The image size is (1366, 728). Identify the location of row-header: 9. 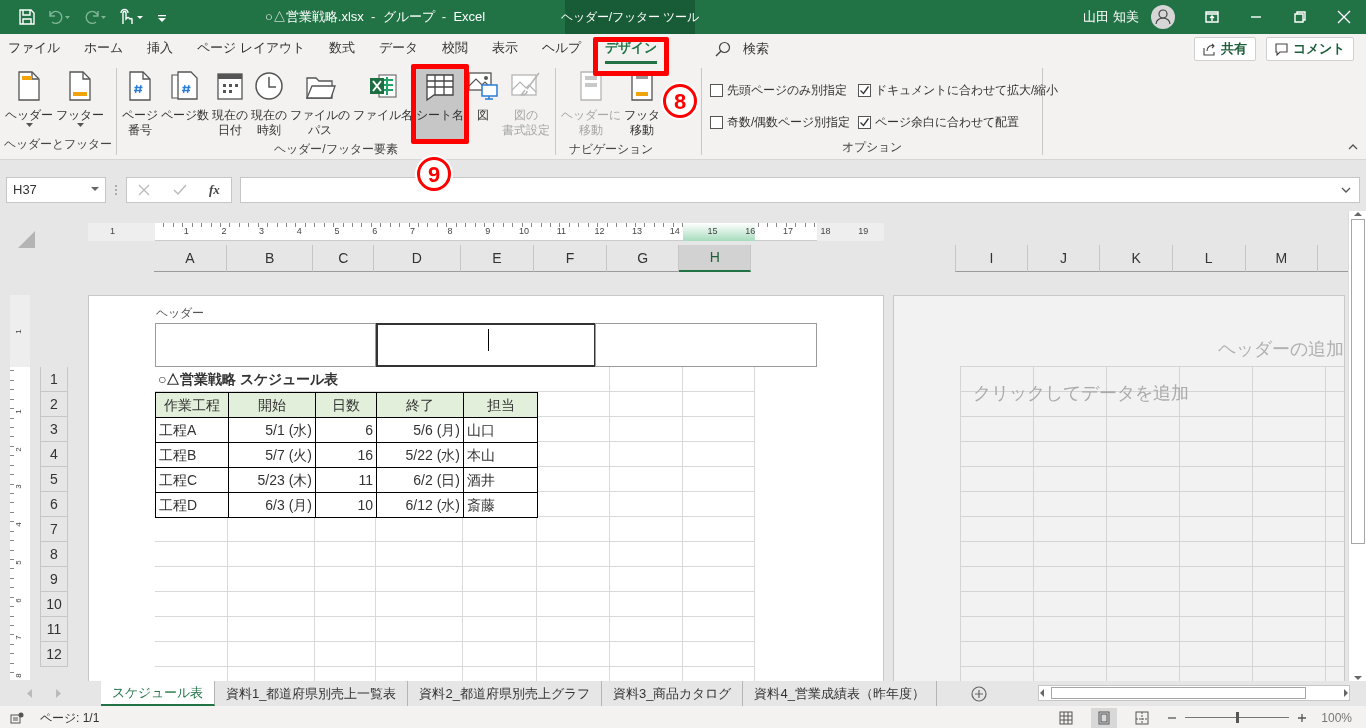
(54, 579).